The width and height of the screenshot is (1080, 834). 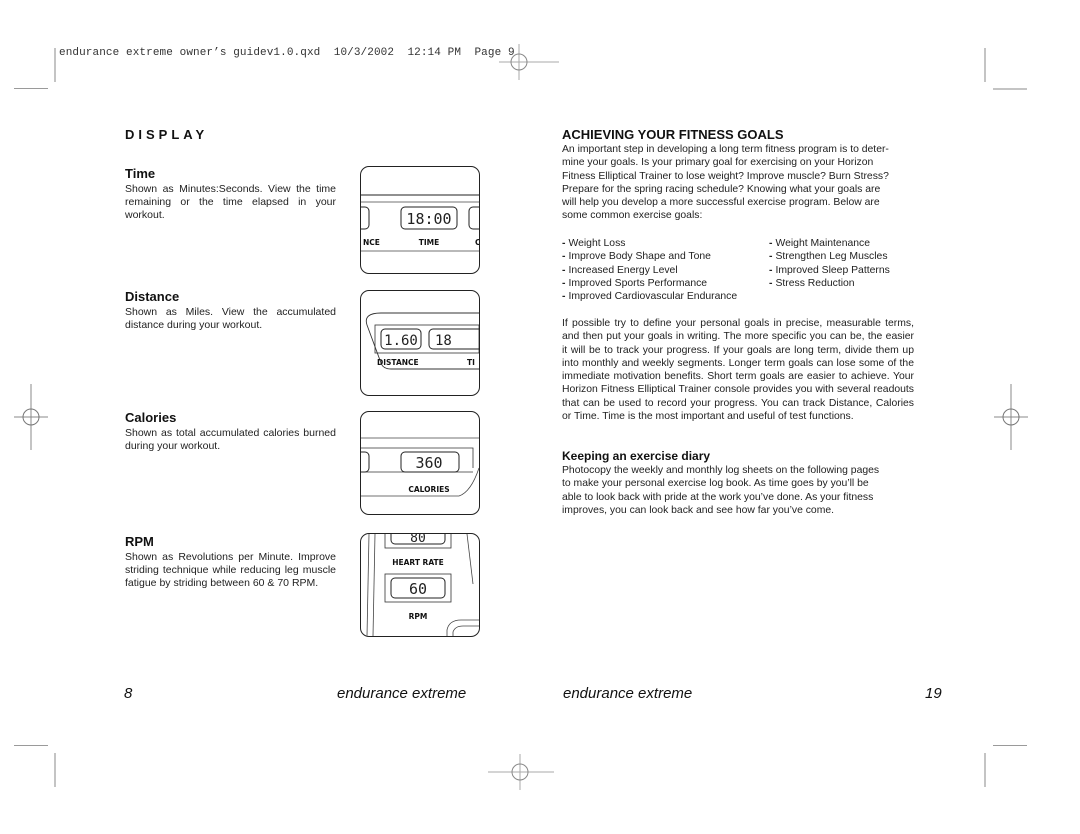 I want to click on footer-title-left: endurance extreme, so click(x=402, y=693).